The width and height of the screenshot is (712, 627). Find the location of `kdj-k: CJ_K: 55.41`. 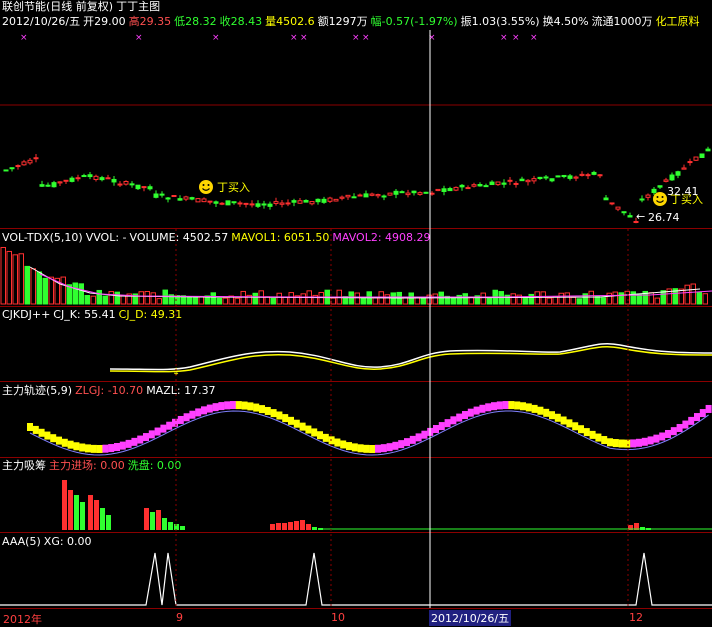

kdj-k: CJ_K: 55.41 is located at coordinates (84, 314).